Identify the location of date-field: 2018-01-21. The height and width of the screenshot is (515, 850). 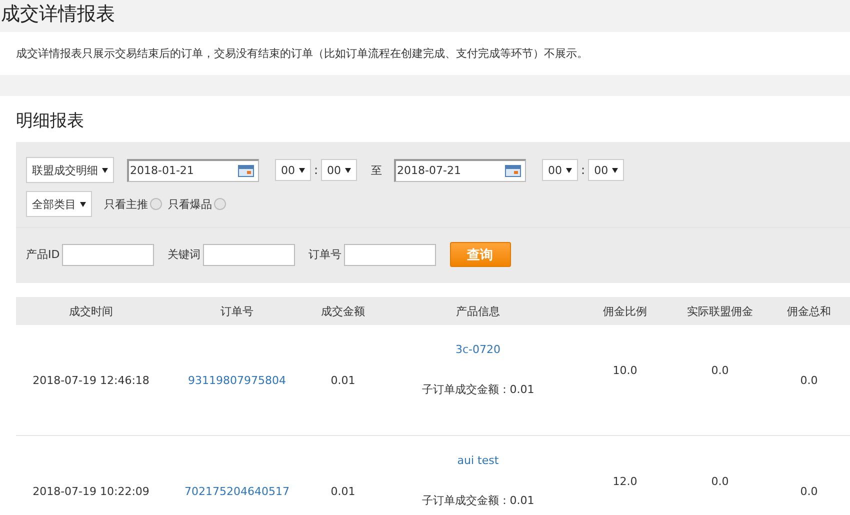
(193, 170).